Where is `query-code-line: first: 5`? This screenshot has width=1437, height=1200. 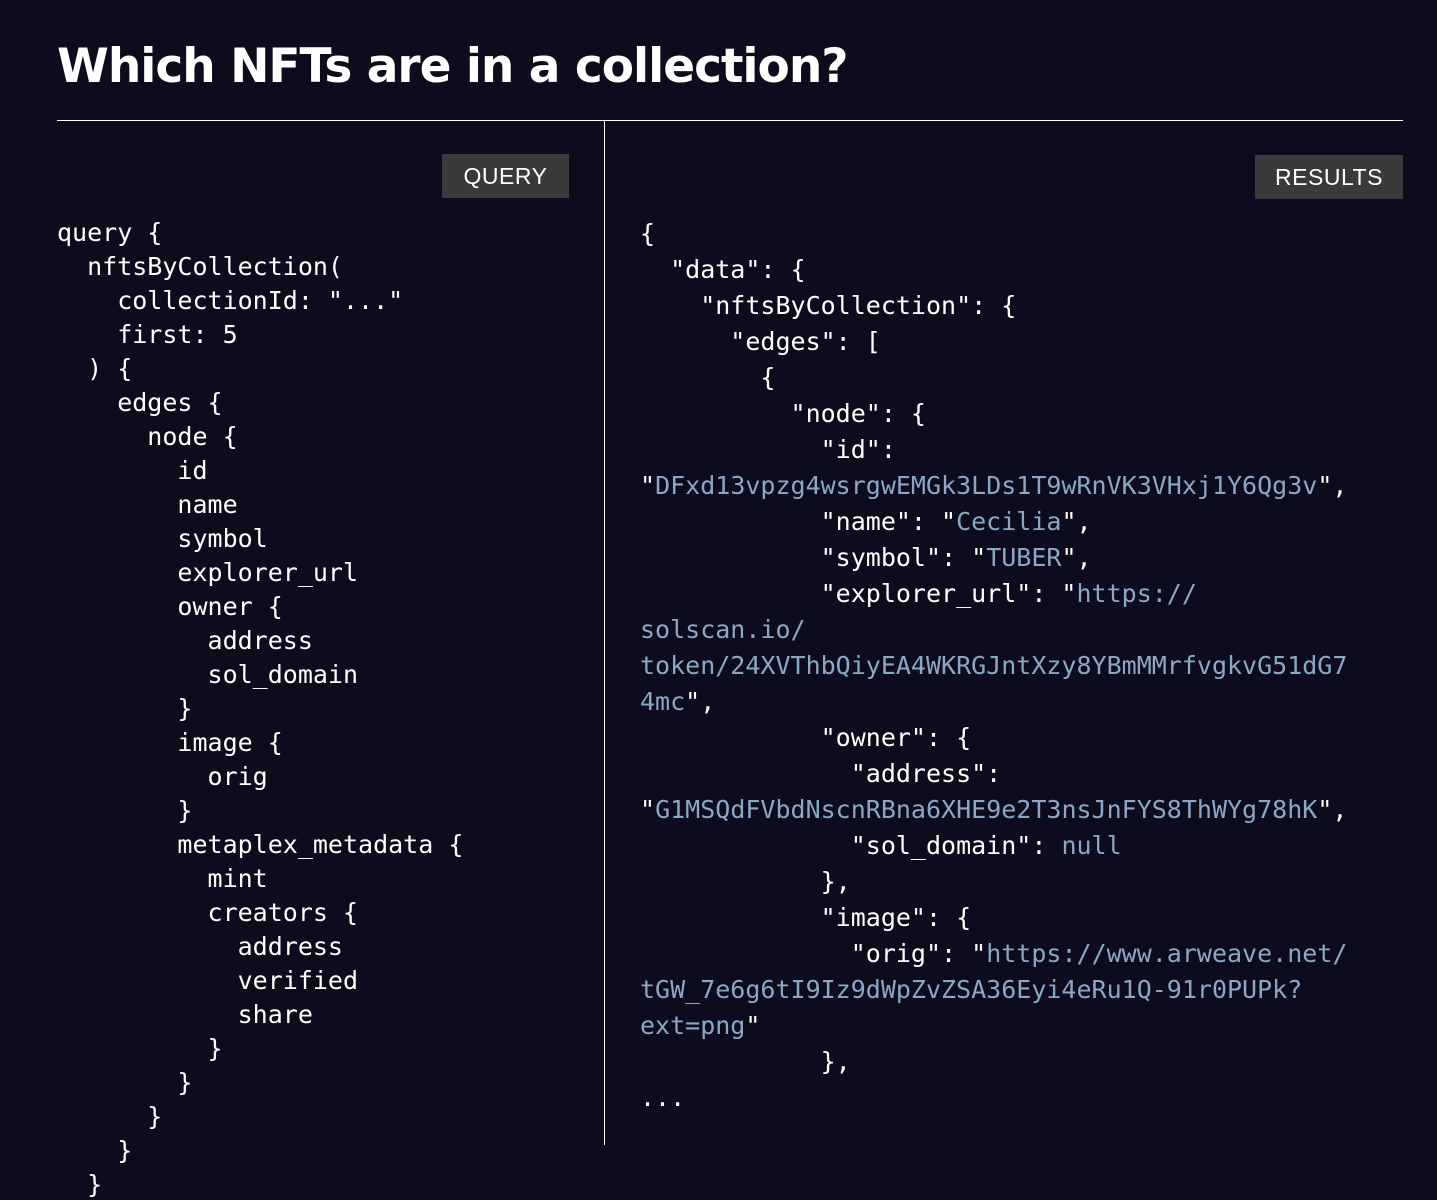 query-code-line: first: 5 is located at coordinates (260, 335).